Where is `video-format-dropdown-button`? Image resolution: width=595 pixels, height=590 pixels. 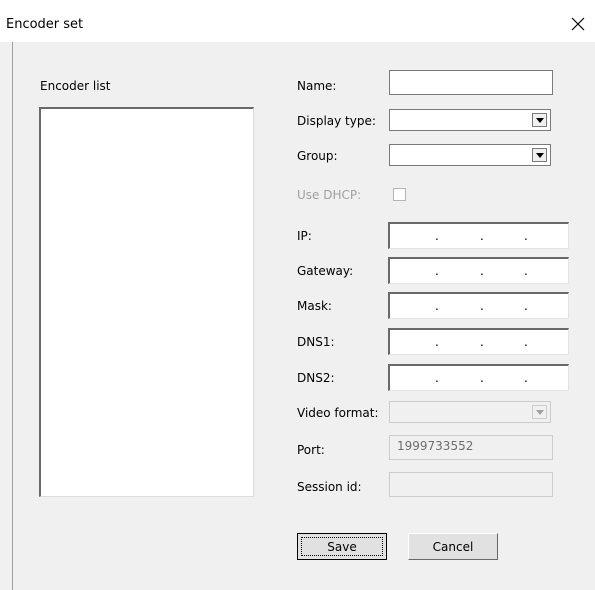
video-format-dropdown-button is located at coordinates (539, 412).